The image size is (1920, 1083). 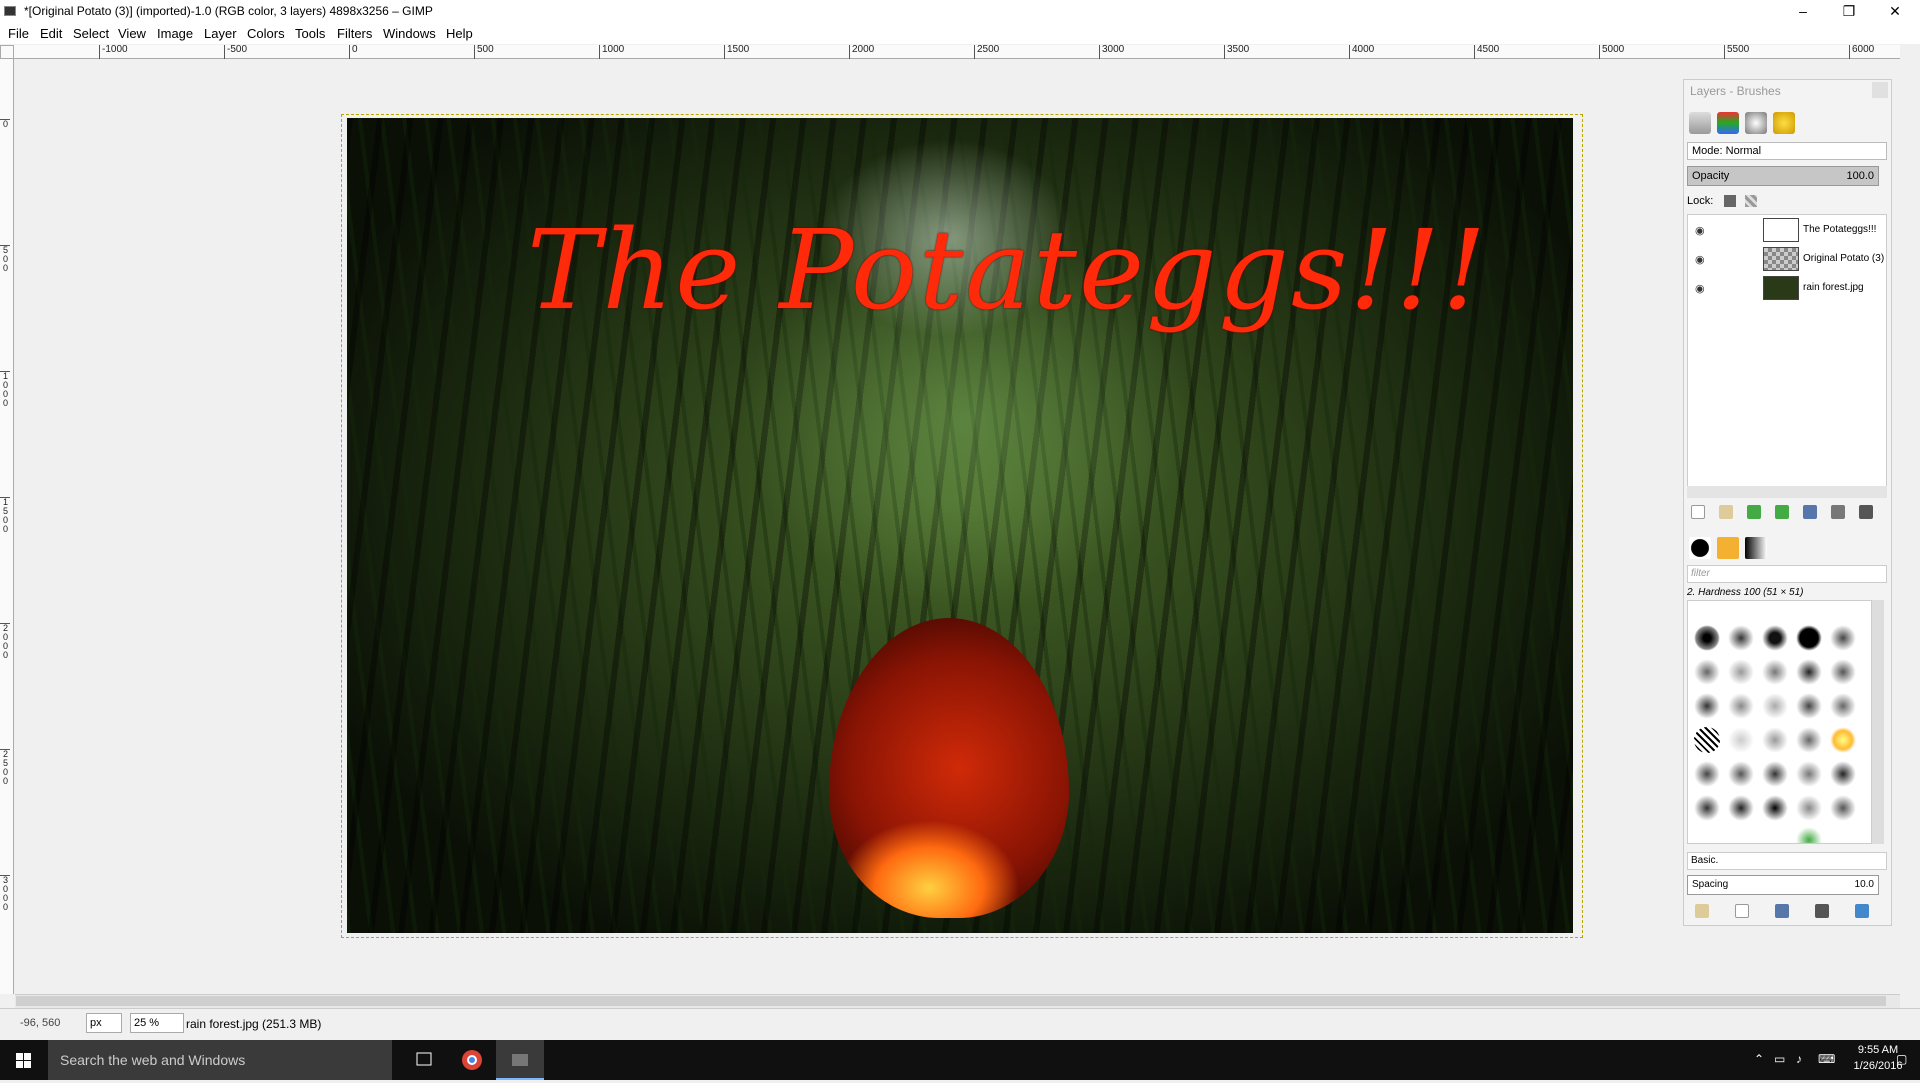 I want to click on layers-tab-icon, so click(x=1700, y=123).